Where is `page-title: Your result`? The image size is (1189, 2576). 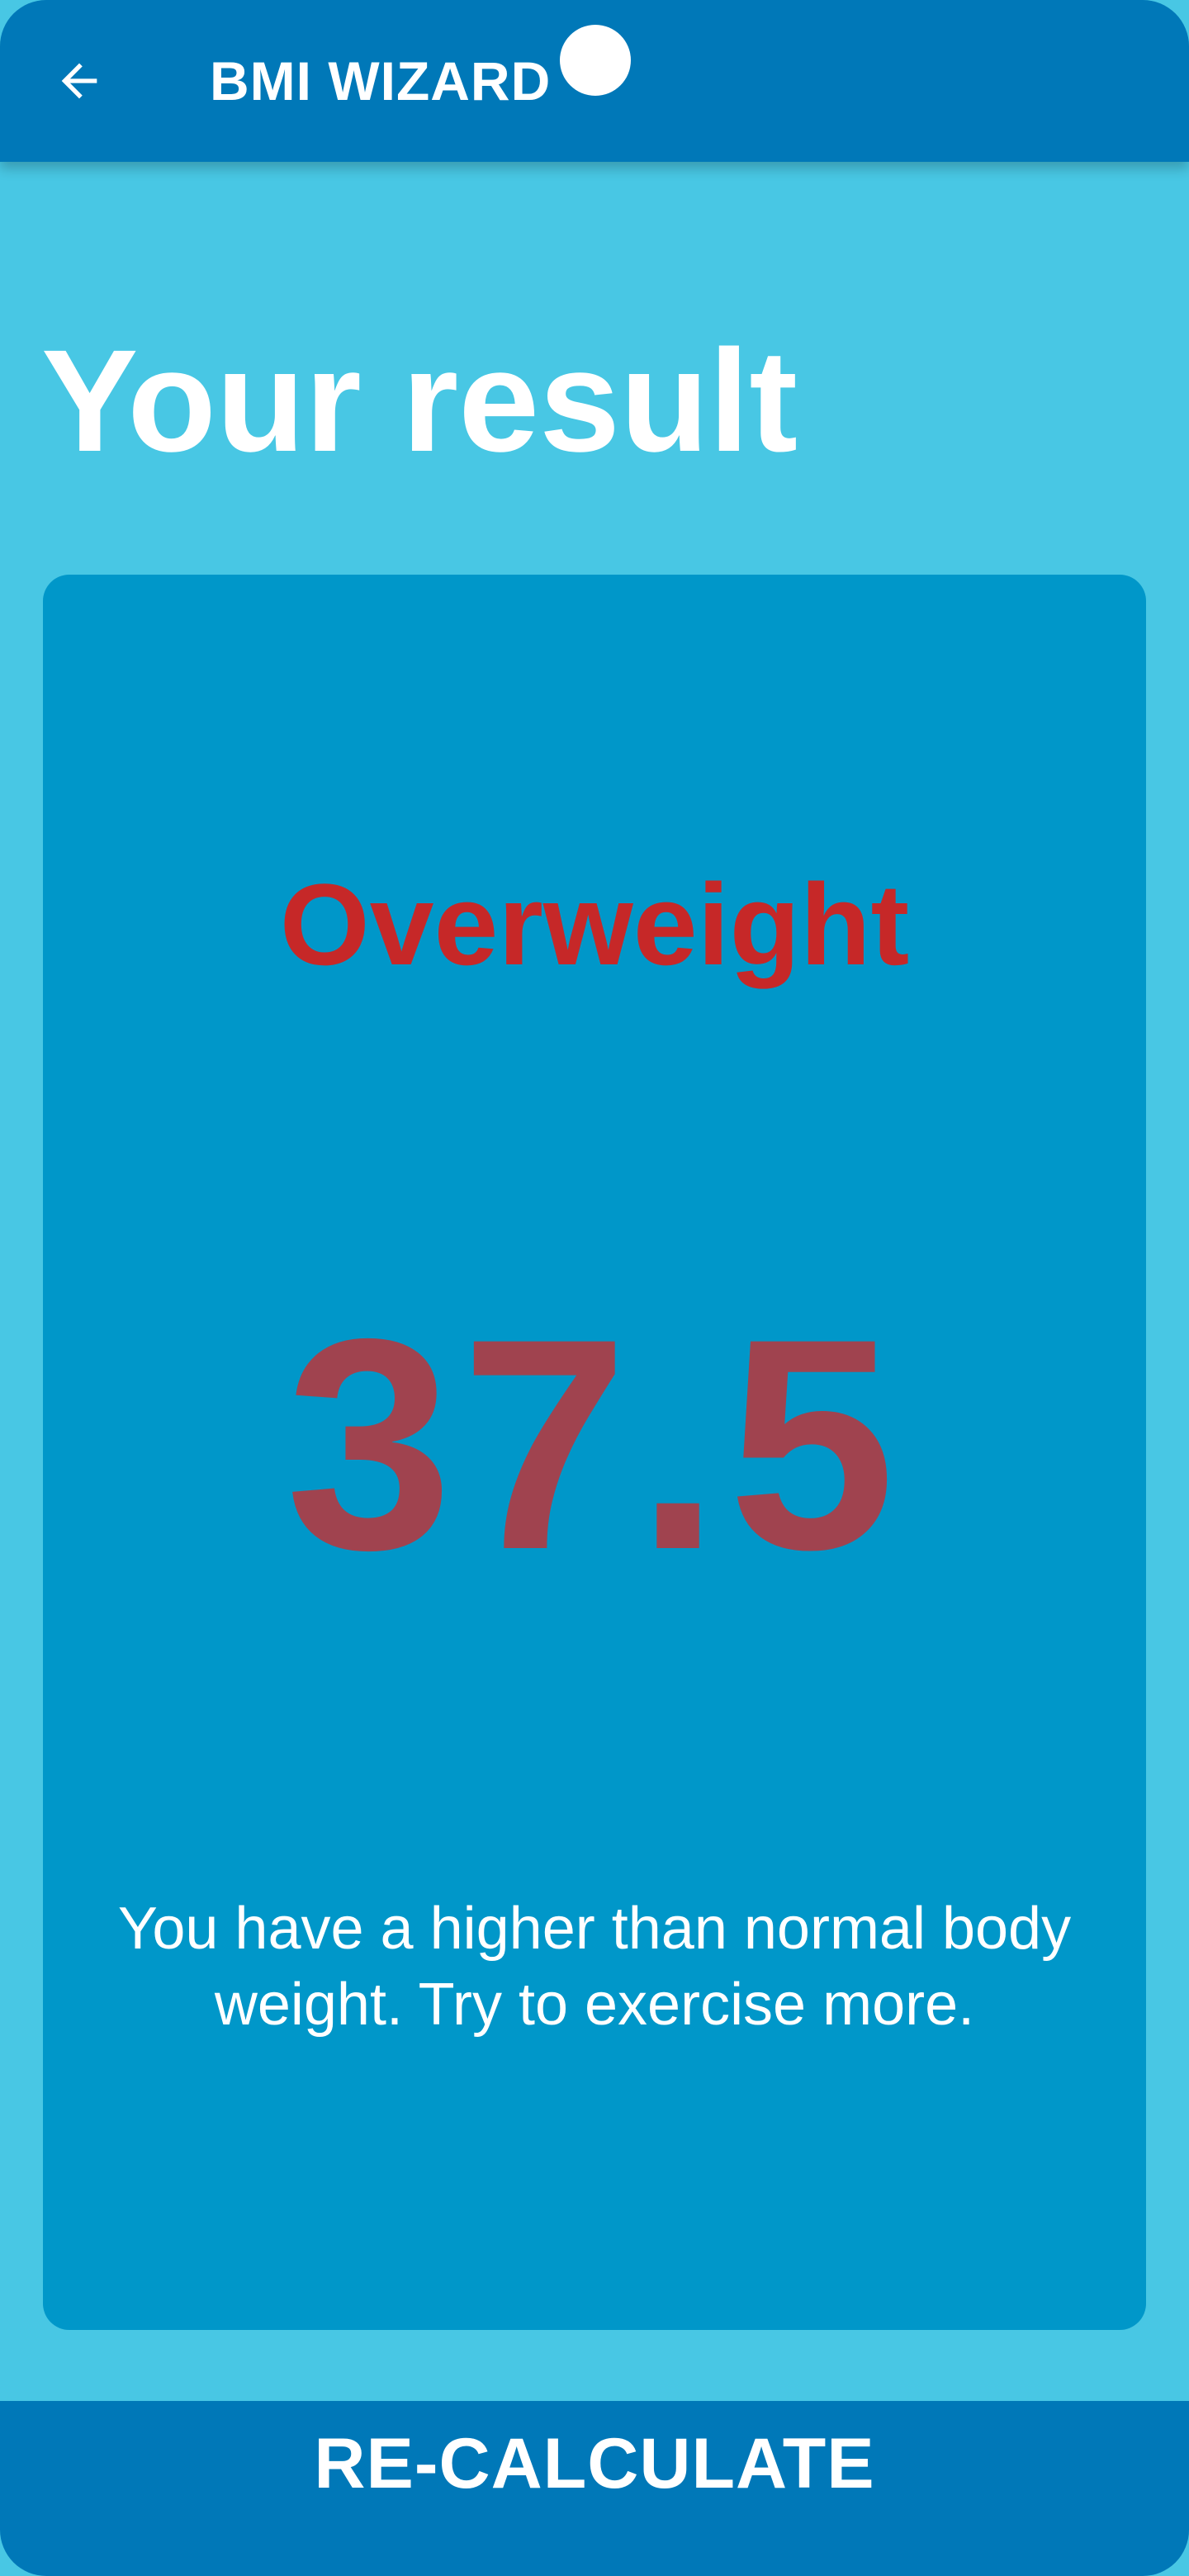 page-title: Your result is located at coordinates (419, 401).